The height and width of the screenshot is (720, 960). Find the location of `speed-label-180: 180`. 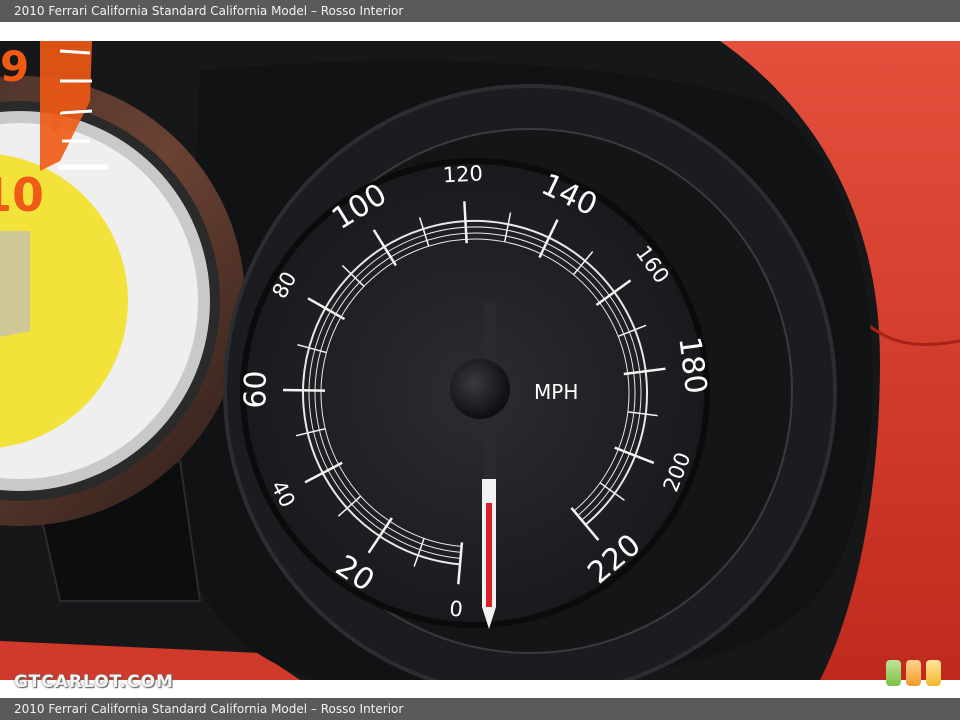

speed-label-180: 180 is located at coordinates (692, 365).